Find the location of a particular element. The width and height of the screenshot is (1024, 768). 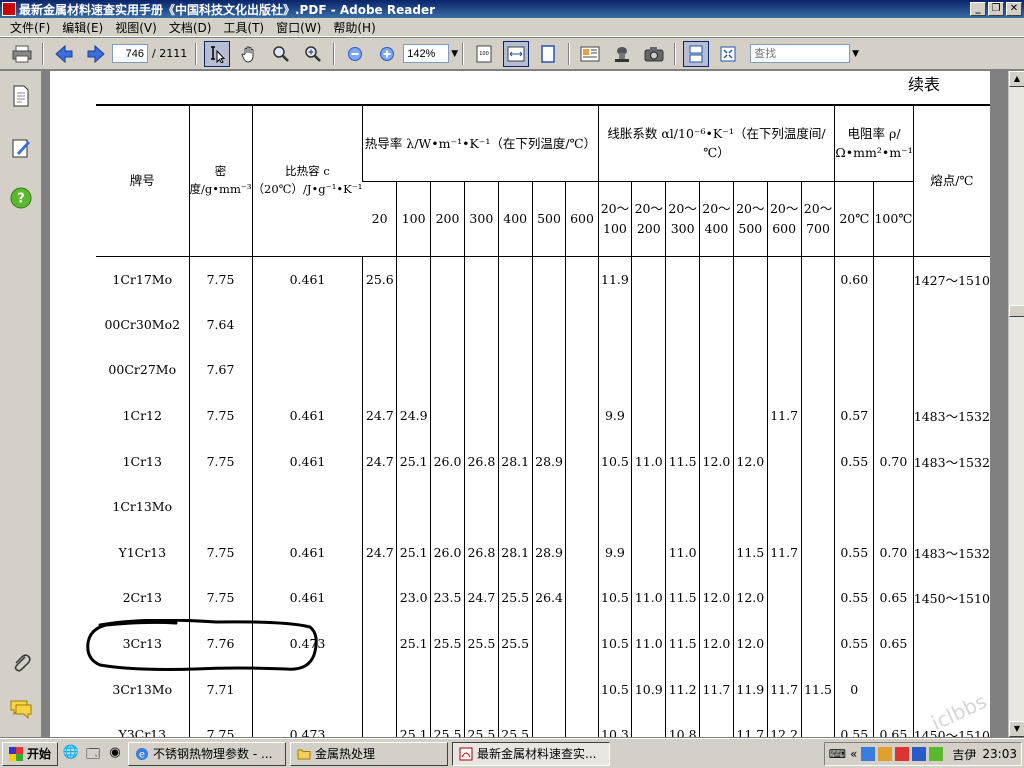

ime-indicator: 吉伊 is located at coordinates (964, 754).